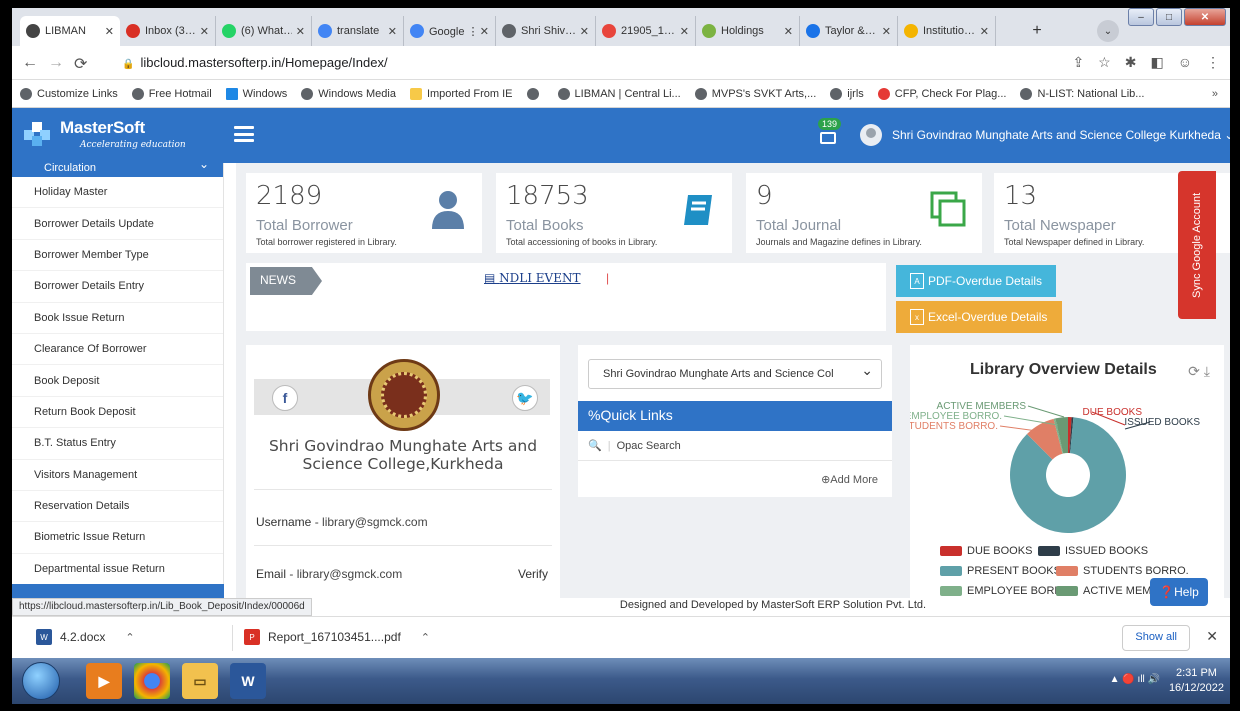  I want to click on browser-tab: translate ✕, so click(358, 31).